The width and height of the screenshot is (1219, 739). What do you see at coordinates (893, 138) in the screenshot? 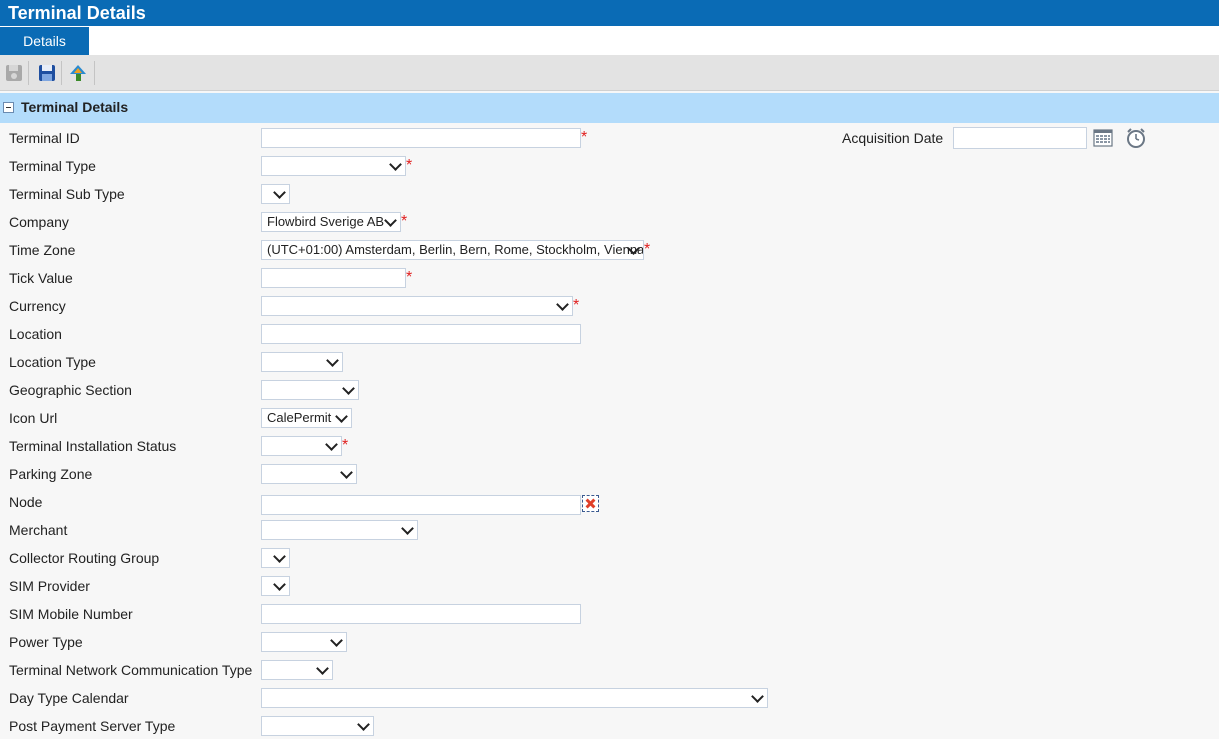
I see `label-acquisition-date: Acquisition Date` at bounding box center [893, 138].